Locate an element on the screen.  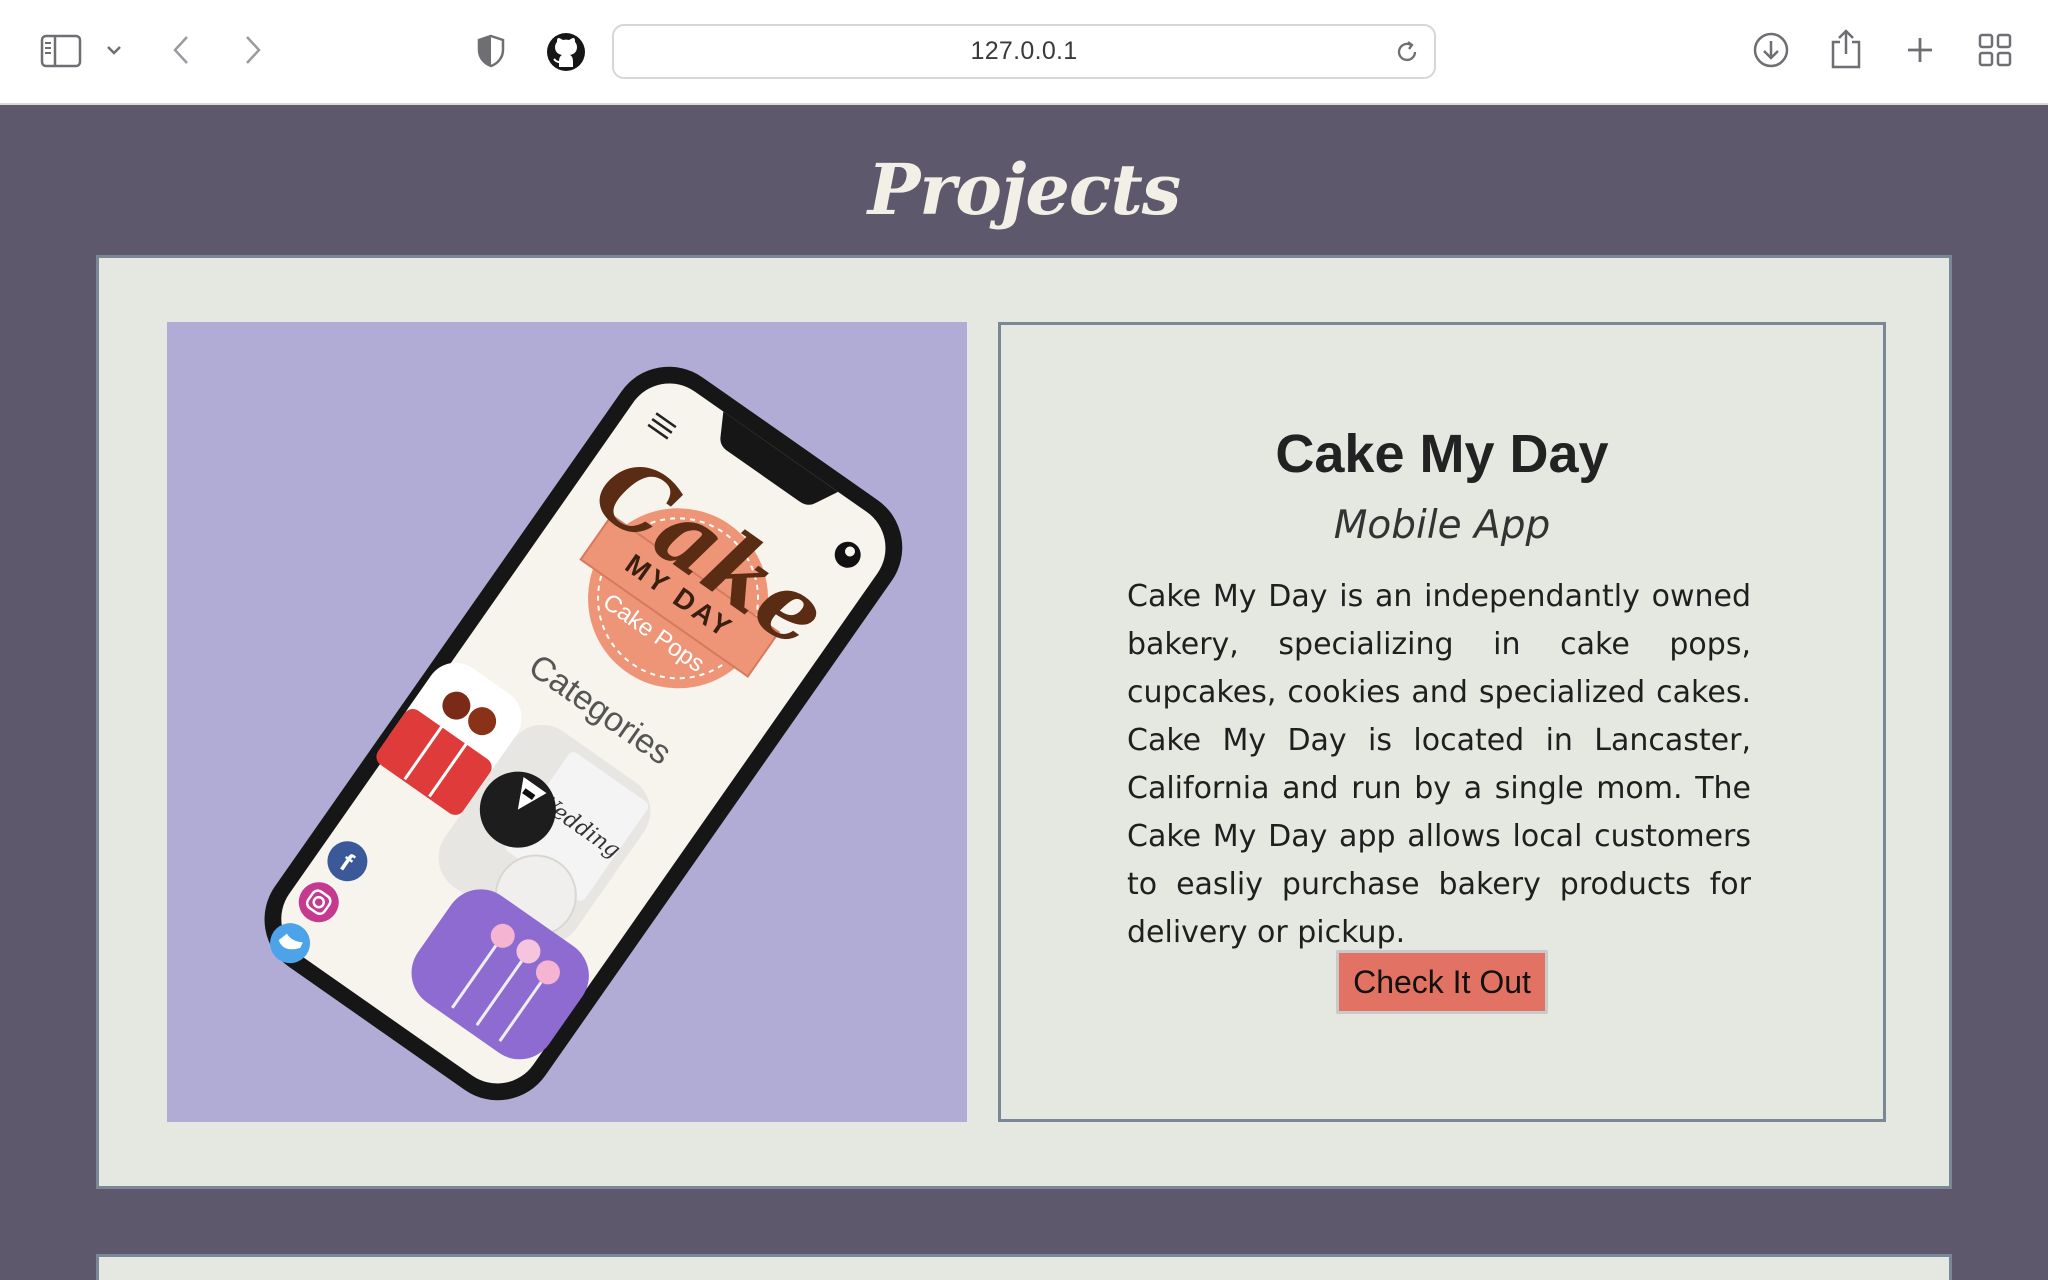
url-text: 127.0.0.1 is located at coordinates (1024, 51).